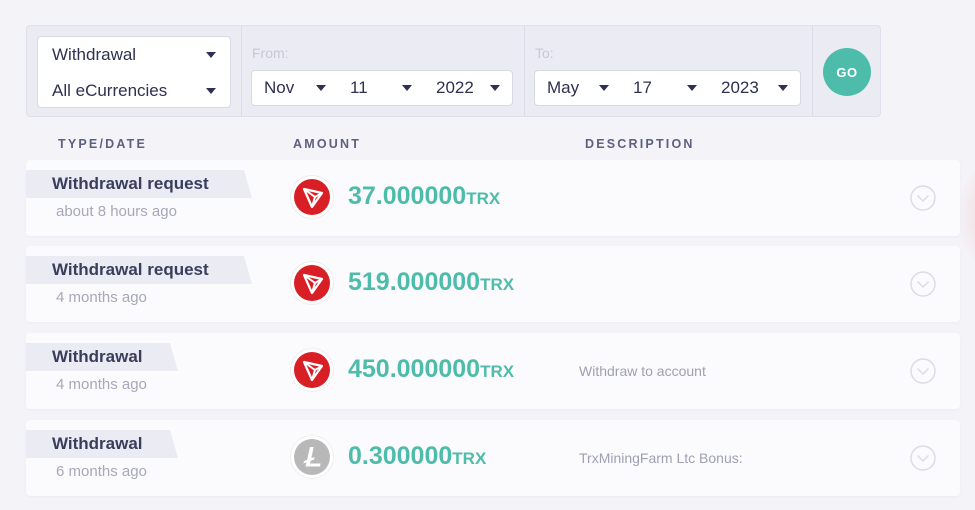 The width and height of the screenshot is (975, 510). What do you see at coordinates (312, 457) in the screenshot?
I see `litecoin-icon` at bounding box center [312, 457].